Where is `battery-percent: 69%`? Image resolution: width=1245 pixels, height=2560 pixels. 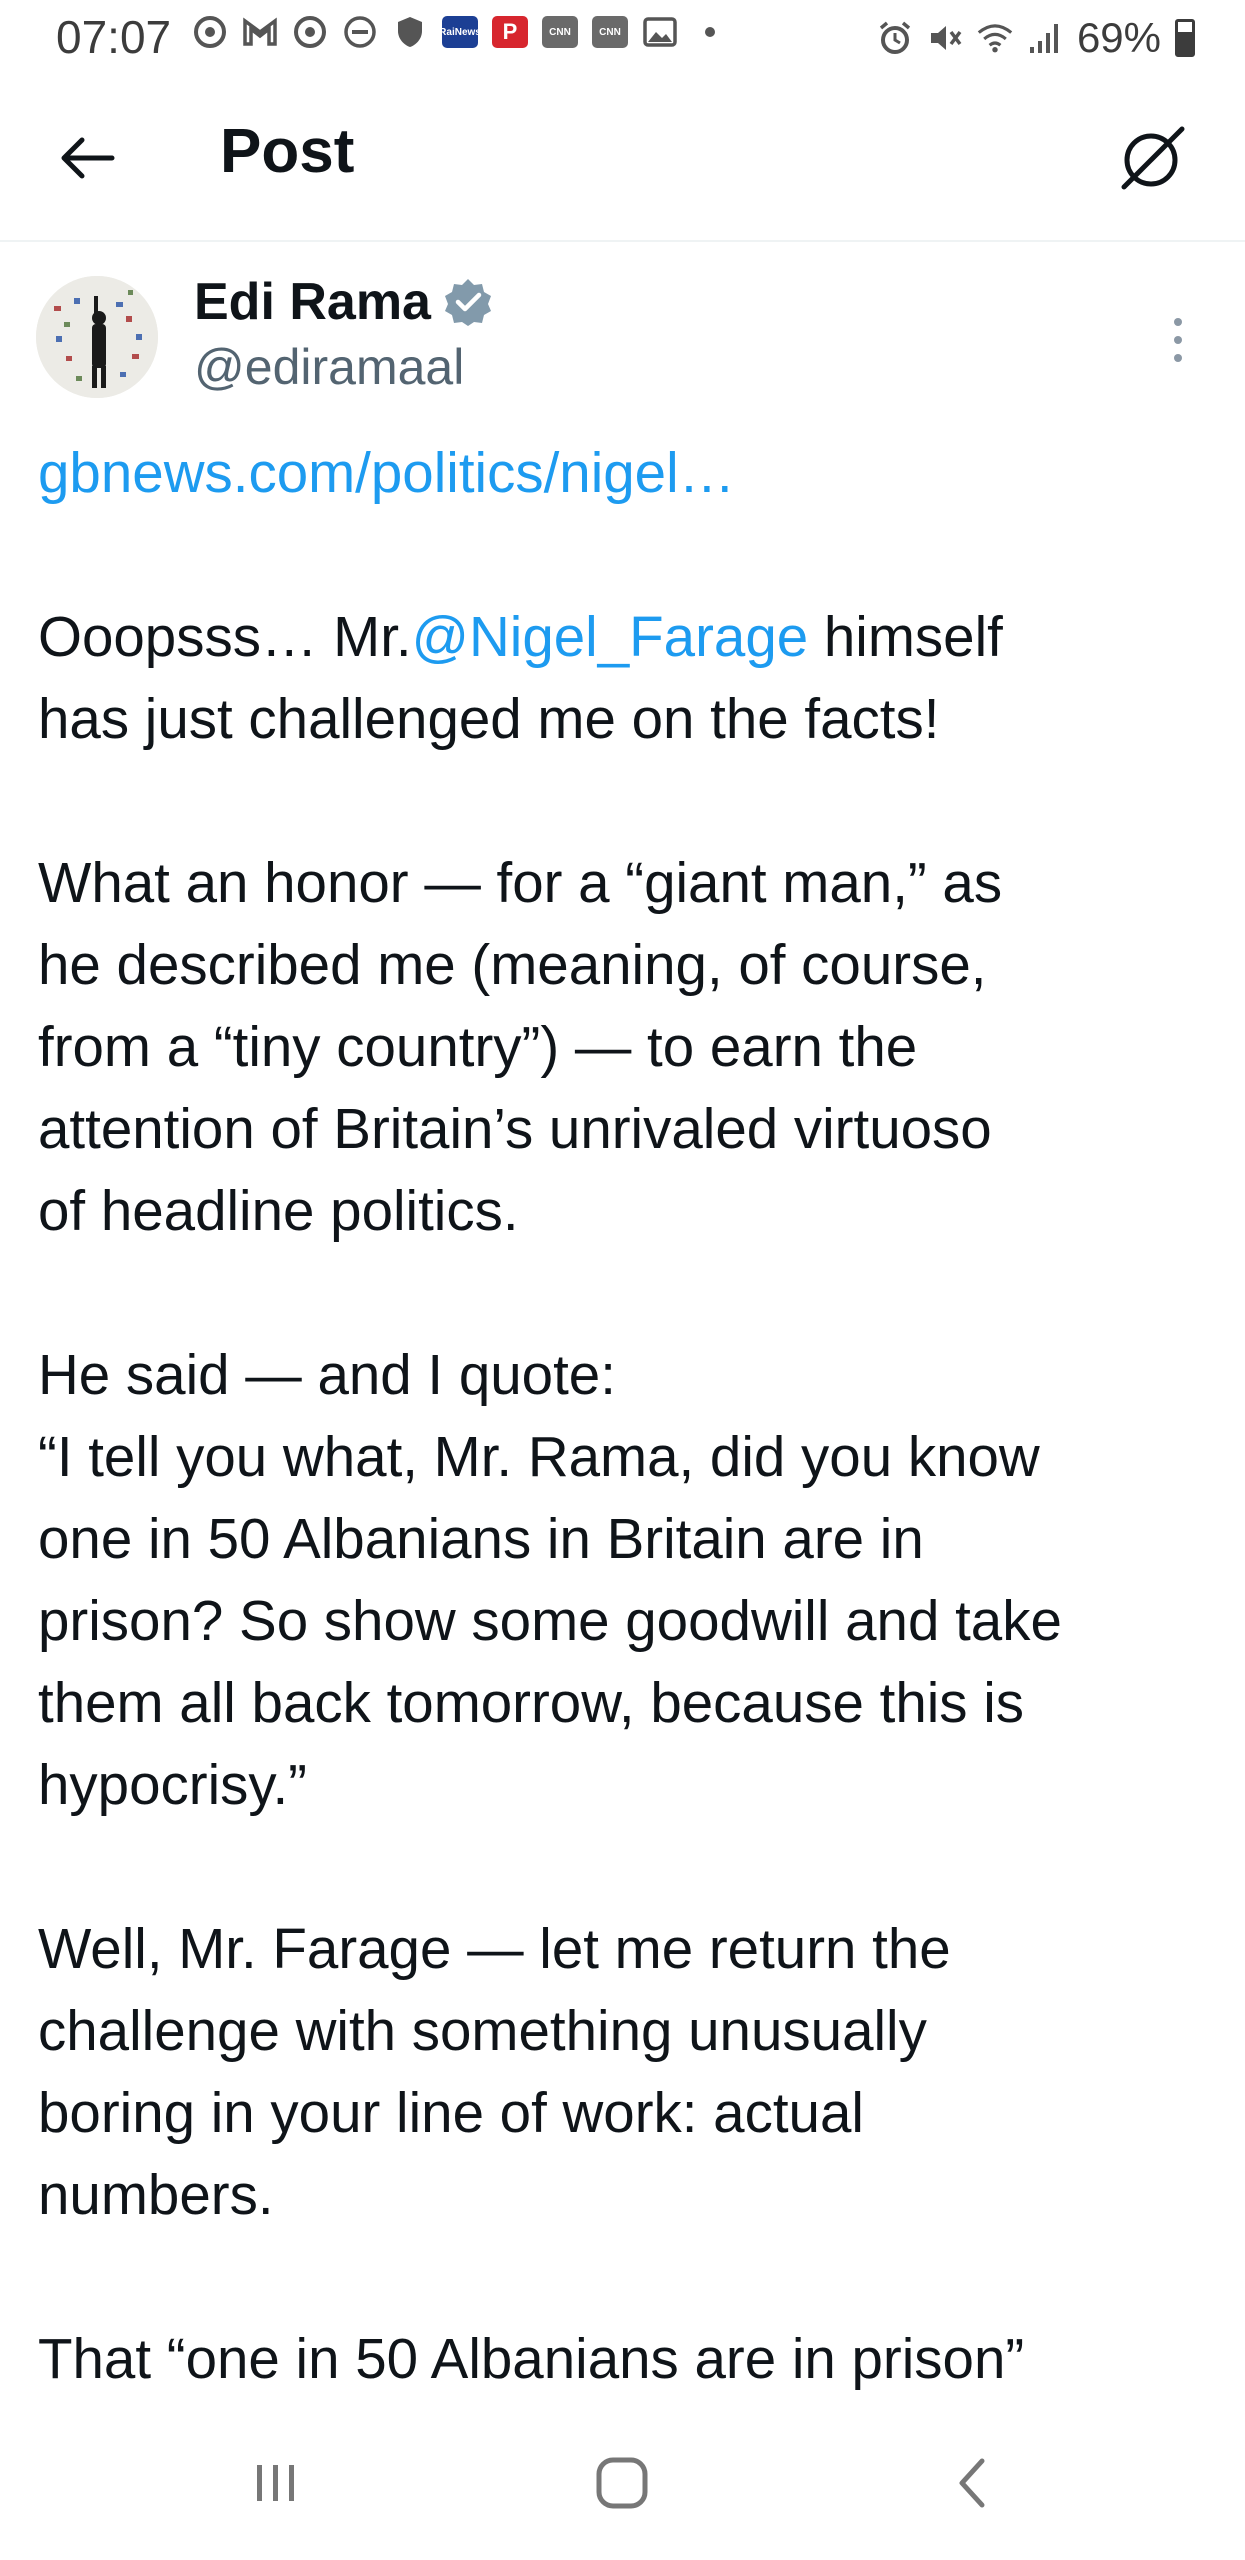 battery-percent: 69% is located at coordinates (1118, 37).